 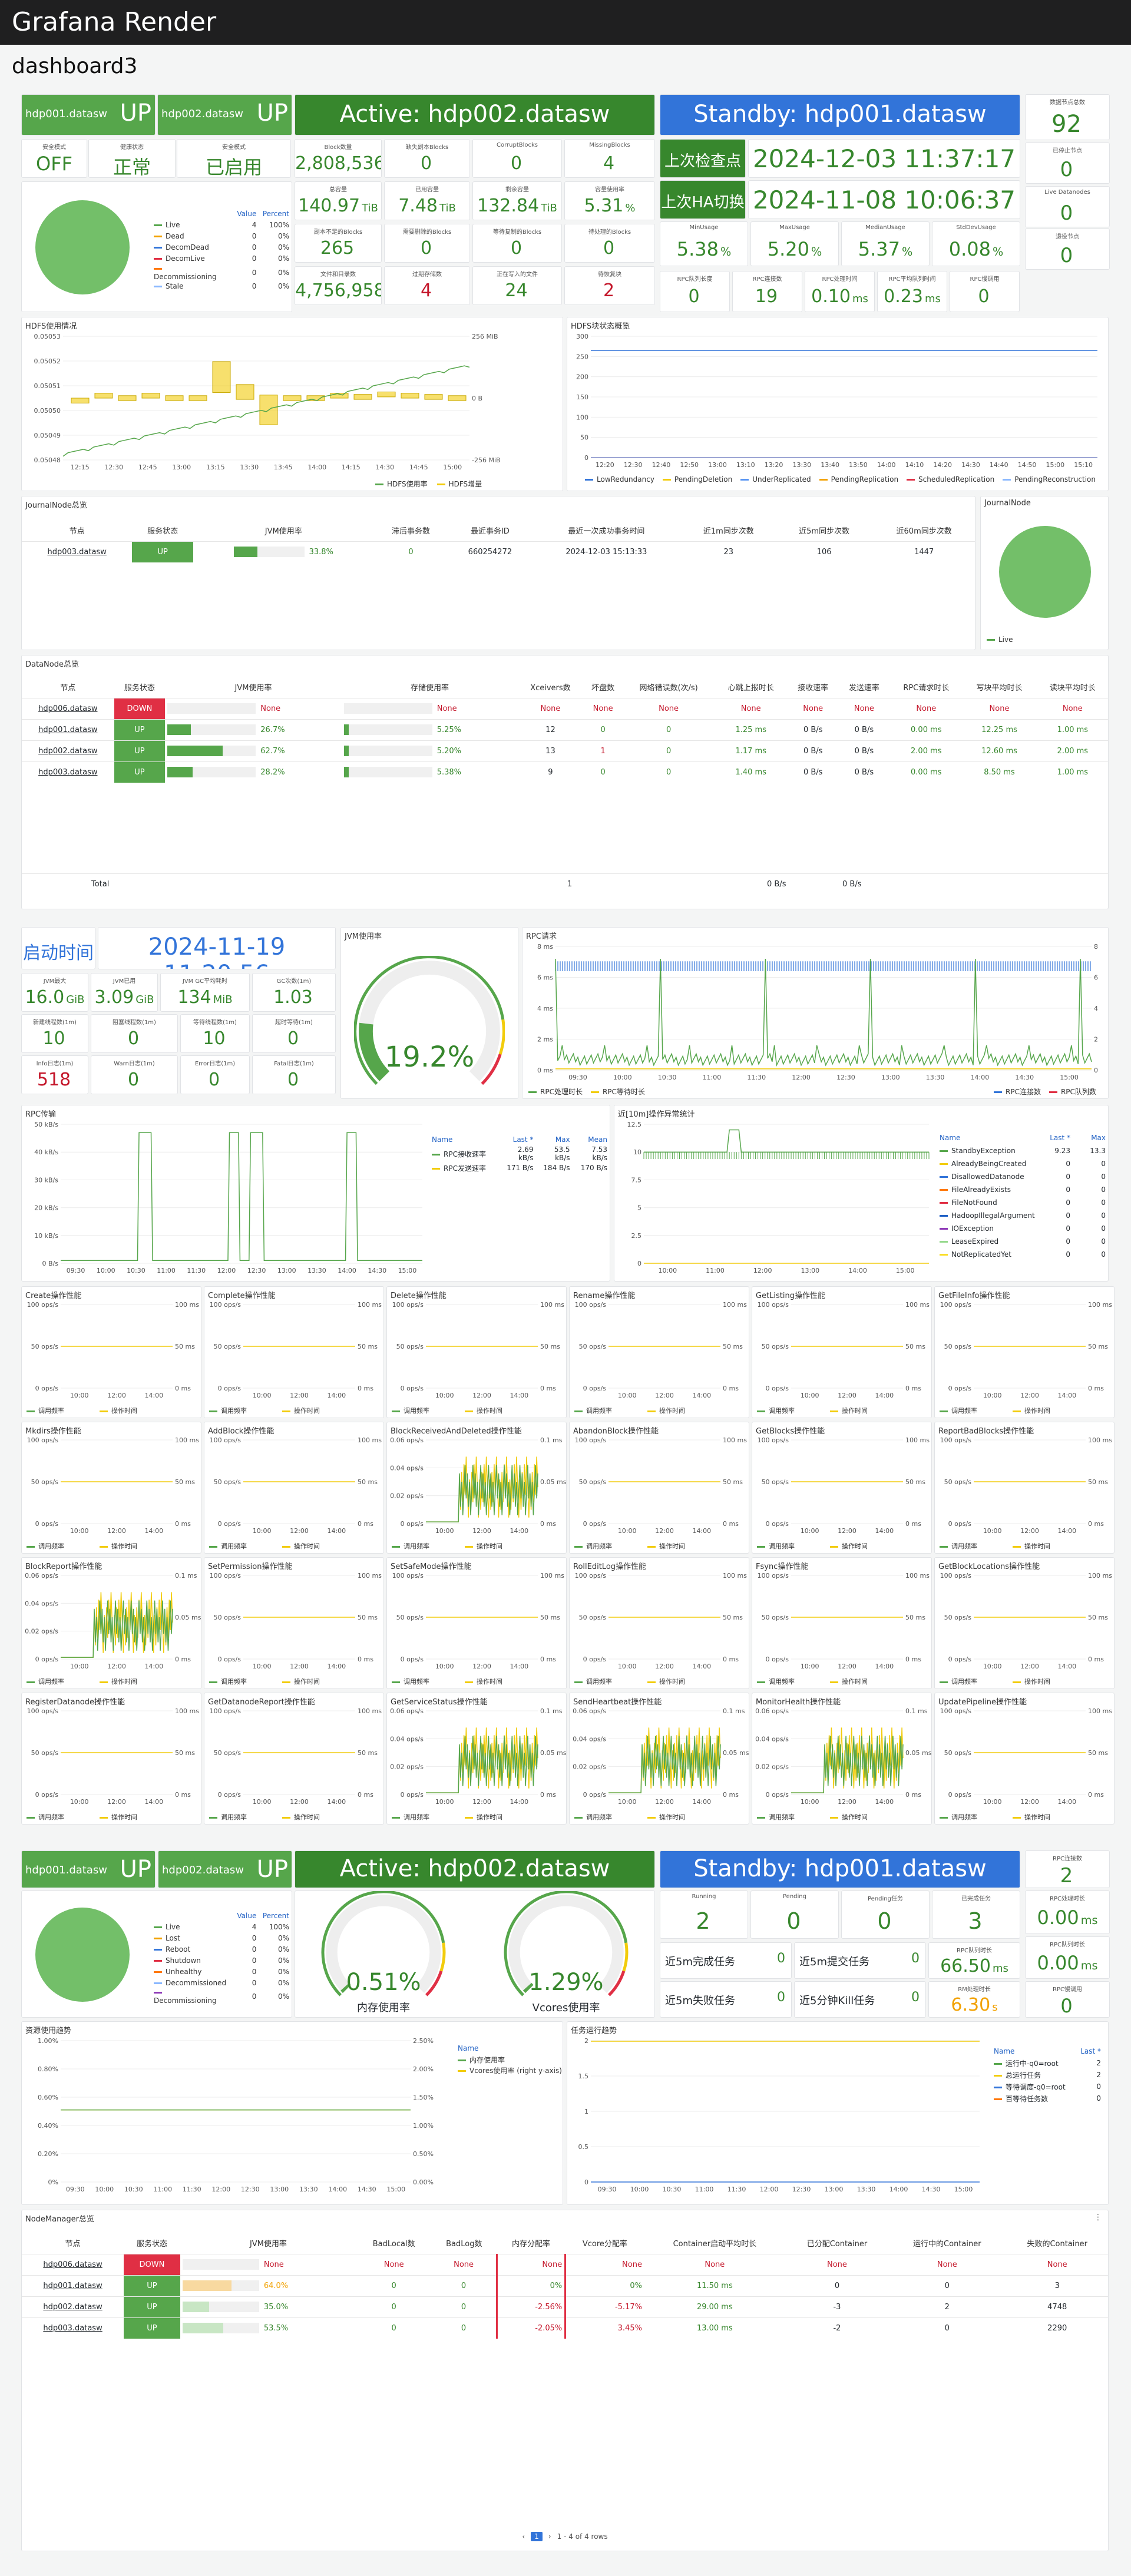 I want to click on node-link: hdp001.datasw, so click(x=73, y=2285).